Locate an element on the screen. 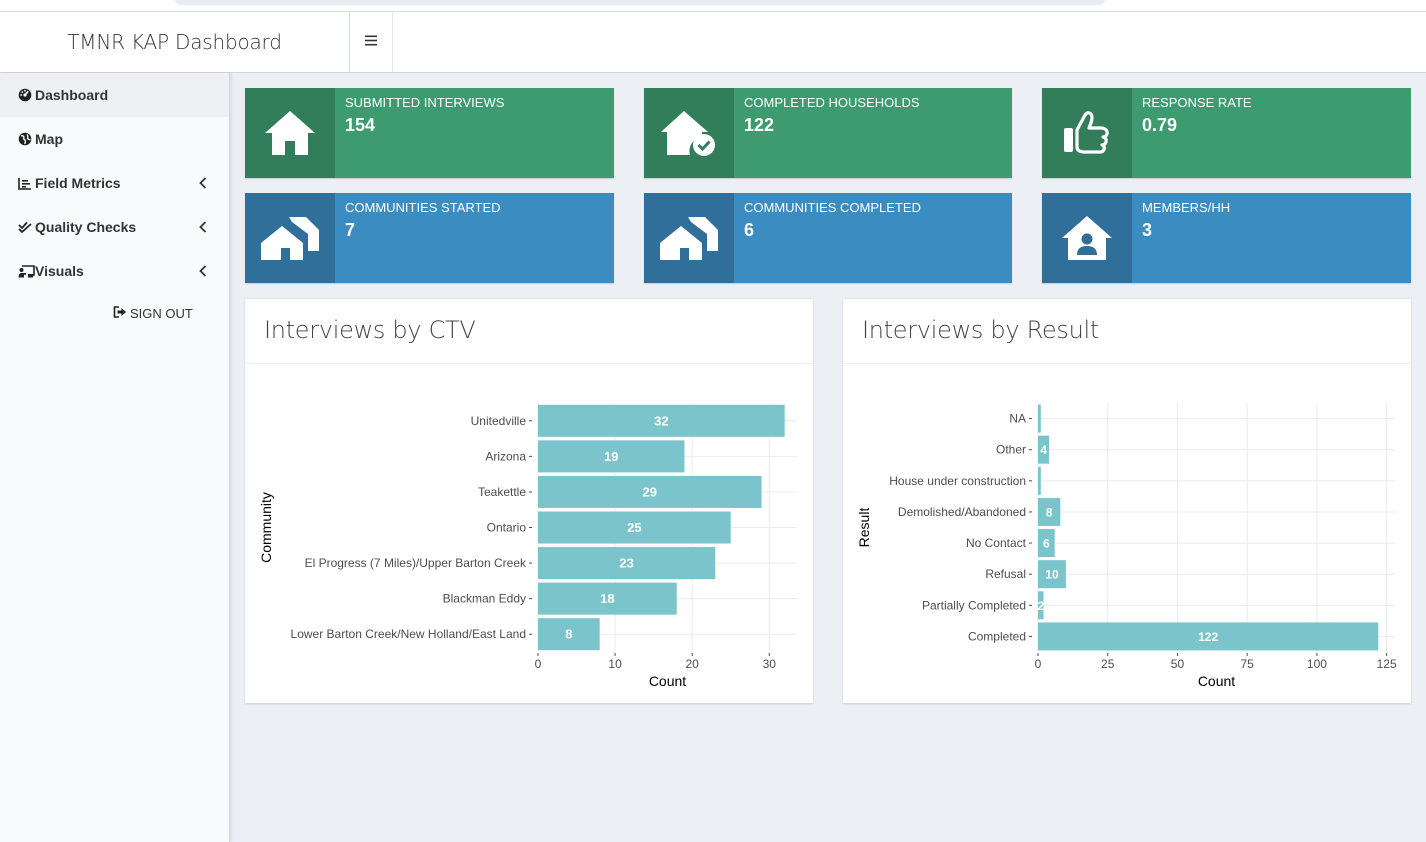  x-tick-label: 25 is located at coordinates (1108, 664).